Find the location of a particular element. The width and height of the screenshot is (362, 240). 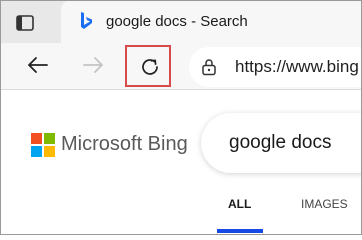

forward-arrow-icon is located at coordinates (93, 65).